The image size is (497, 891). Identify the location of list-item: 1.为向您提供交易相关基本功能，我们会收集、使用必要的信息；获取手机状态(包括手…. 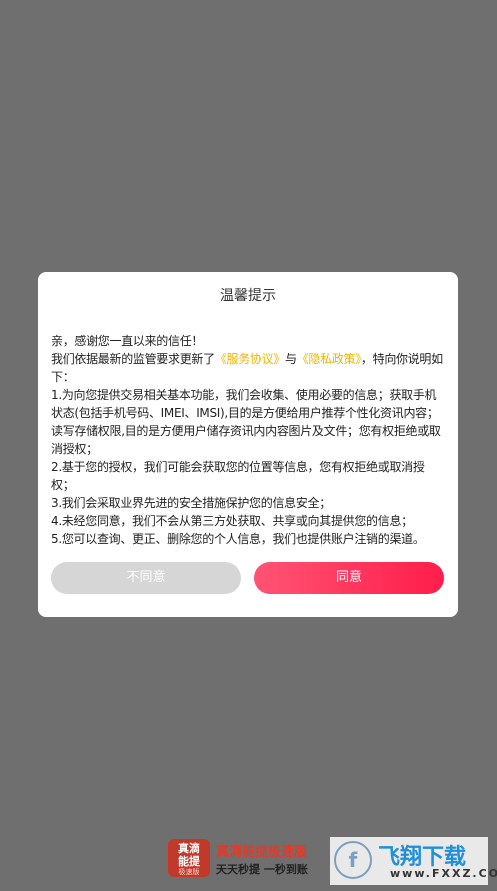
(246, 422).